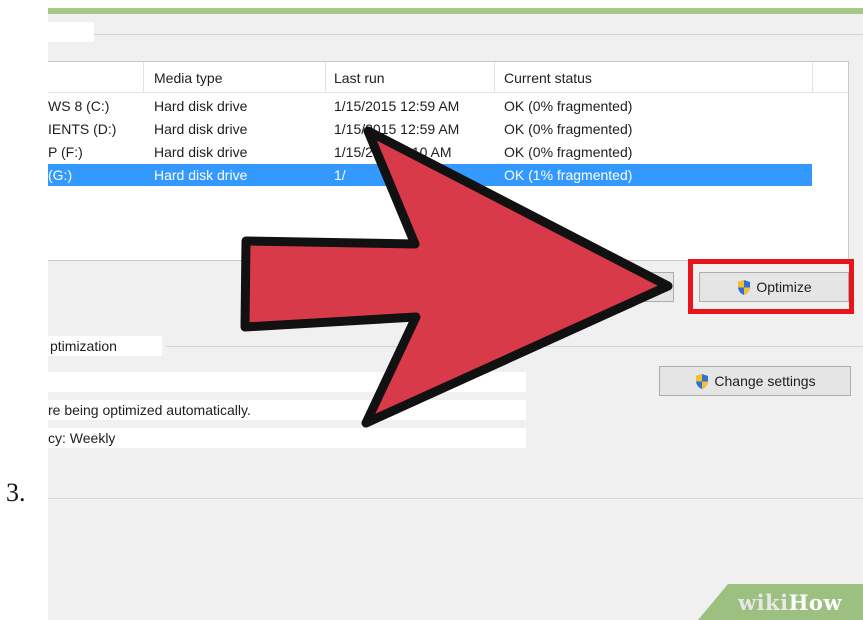 The width and height of the screenshot is (863, 620). I want to click on drive-name: P (F:), so click(65, 152).